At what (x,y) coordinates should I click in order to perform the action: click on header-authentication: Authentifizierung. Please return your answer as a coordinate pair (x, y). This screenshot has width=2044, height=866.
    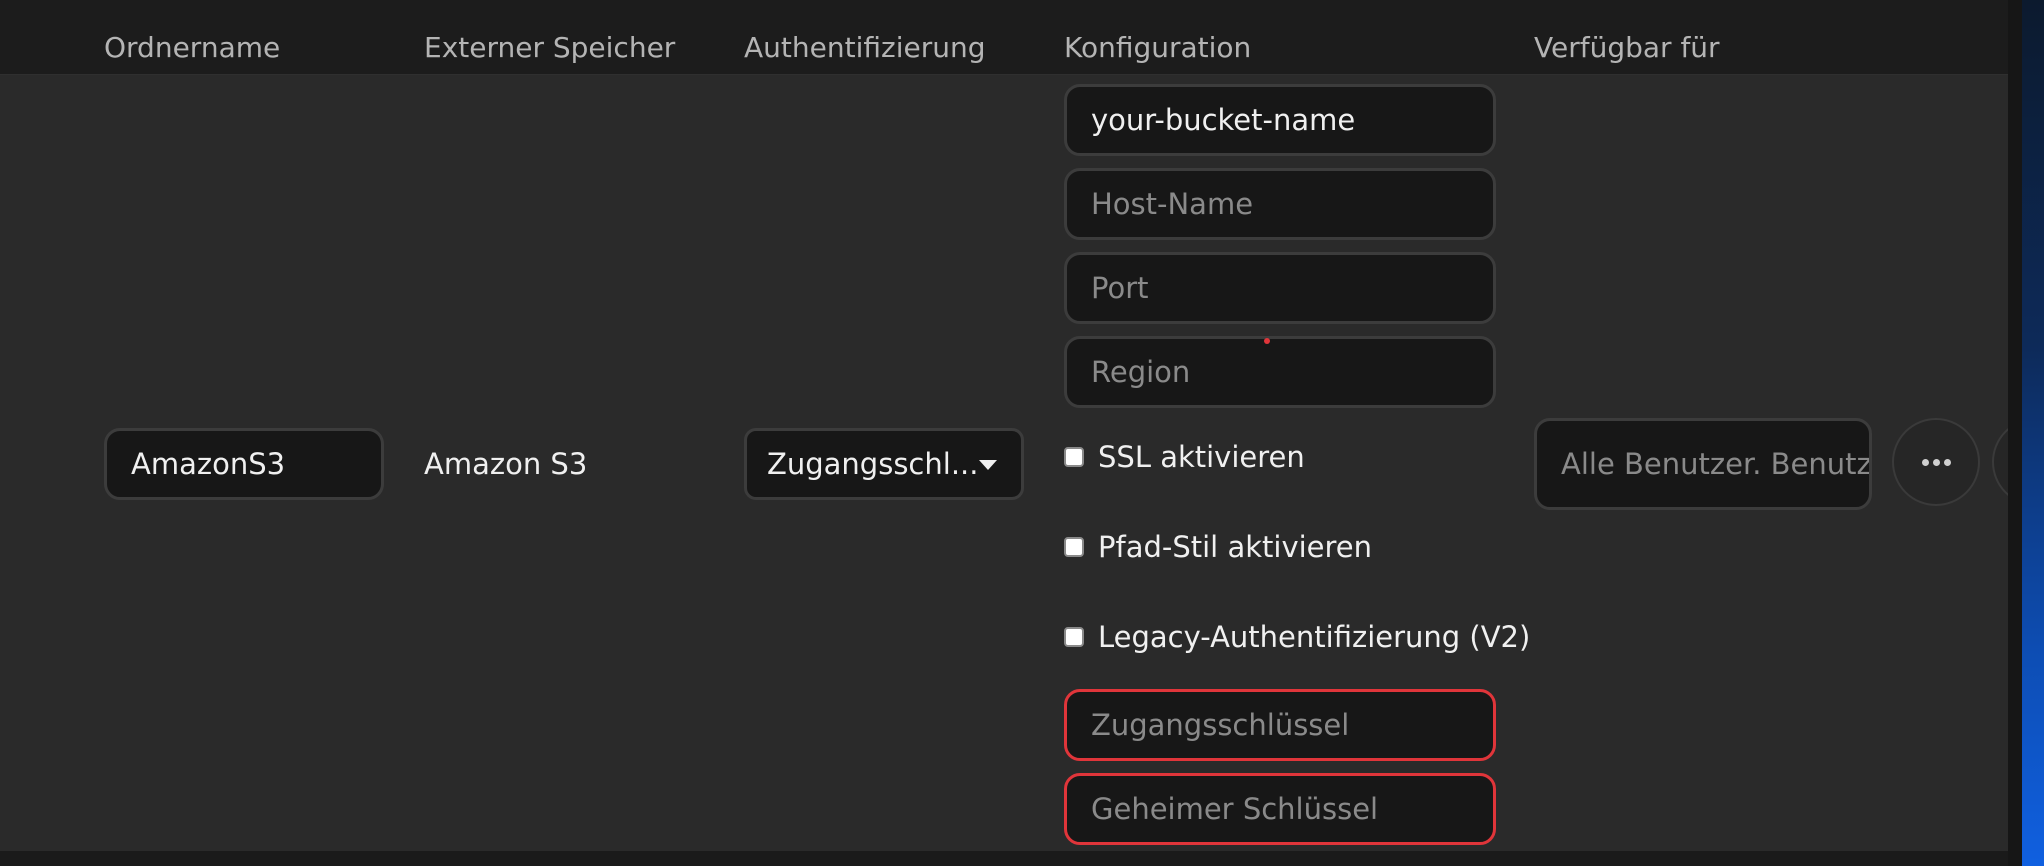
    Looking at the image, I should click on (865, 47).